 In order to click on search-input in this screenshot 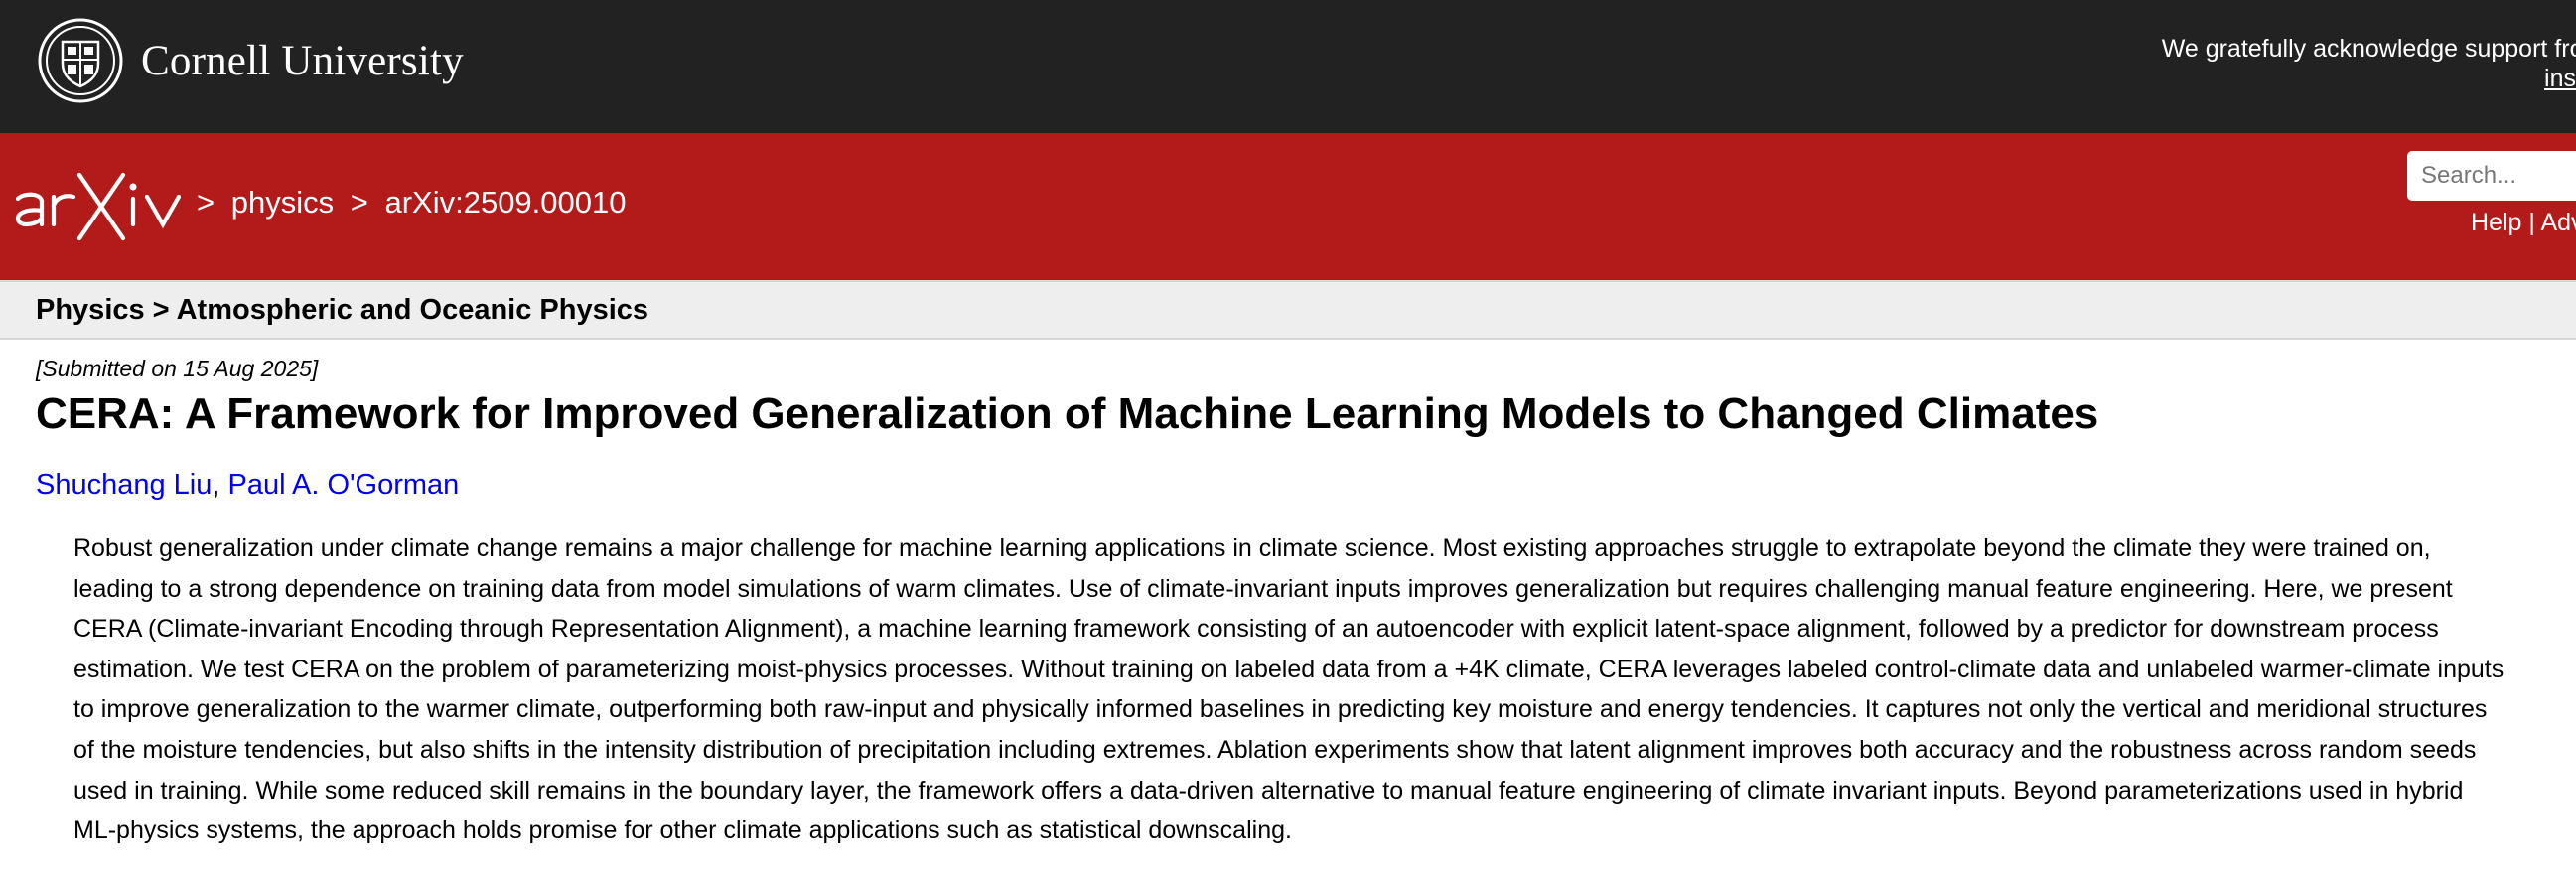, I will do `click(2491, 176)`.